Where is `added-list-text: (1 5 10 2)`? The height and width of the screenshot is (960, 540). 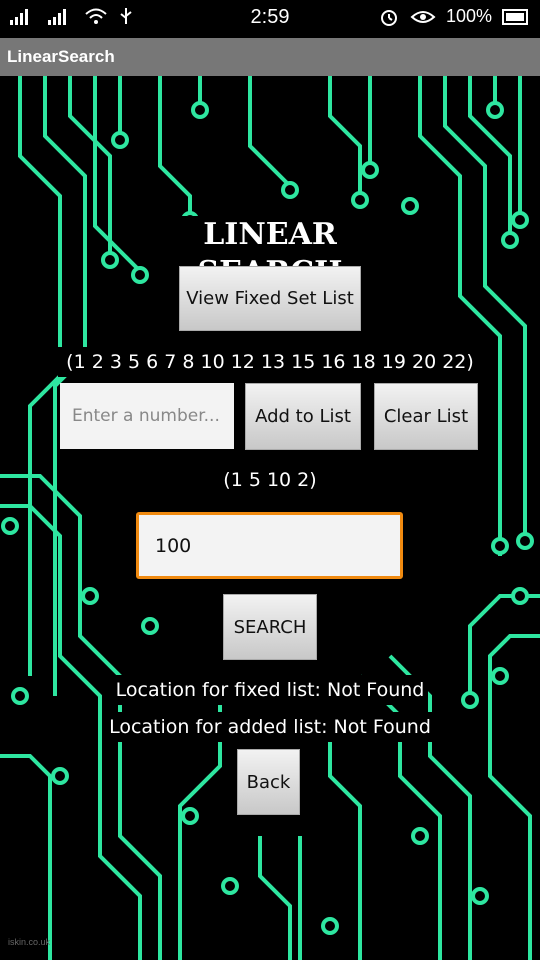 added-list-text: (1 5 10 2) is located at coordinates (270, 480).